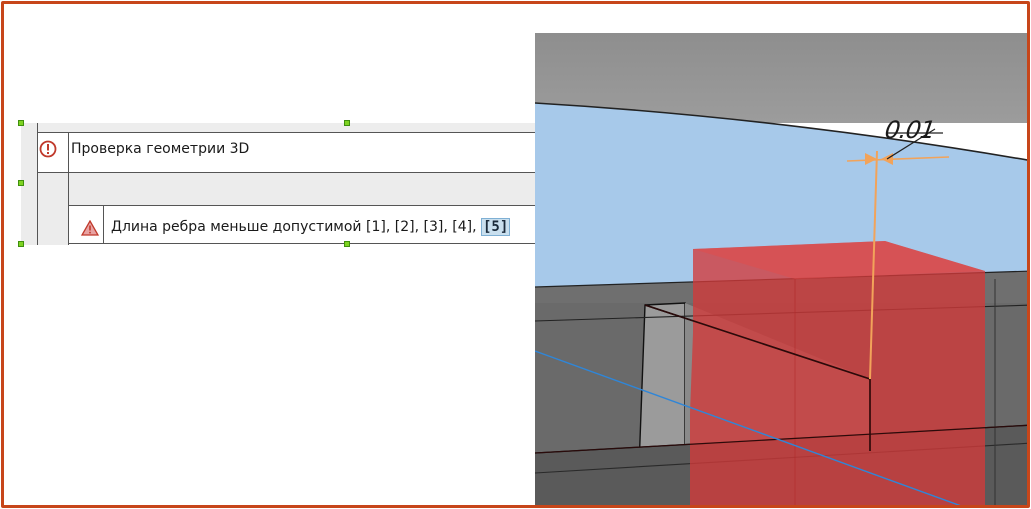 The image size is (1031, 509). What do you see at coordinates (48, 149) in the screenshot?
I see `info-circle-icon` at bounding box center [48, 149].